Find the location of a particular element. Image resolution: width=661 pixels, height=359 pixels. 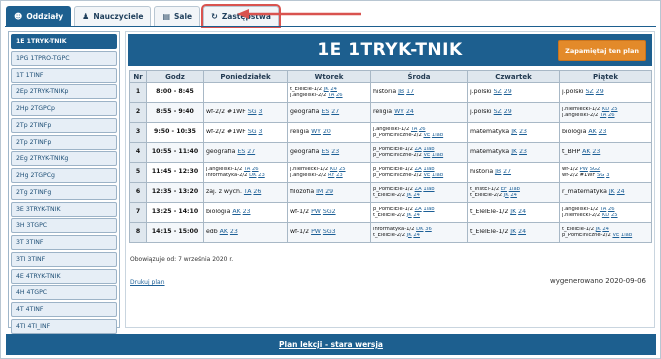

room-link: 36 is located at coordinates (428, 229).